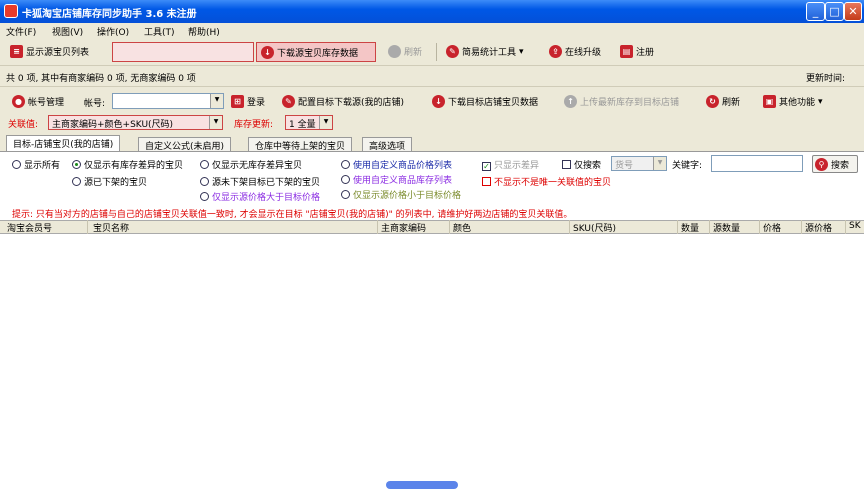 The image size is (864, 489). I want to click on login-button: ⊞ 登录, so click(248, 101).